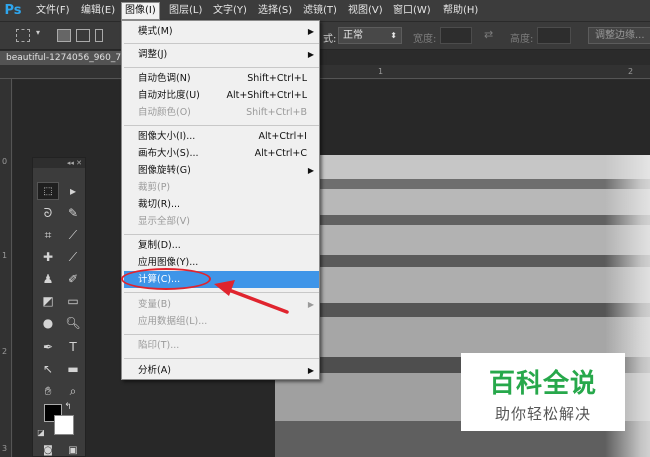 The width and height of the screenshot is (650, 457). I want to click on photoshop-logo: Ps, so click(13, 10).